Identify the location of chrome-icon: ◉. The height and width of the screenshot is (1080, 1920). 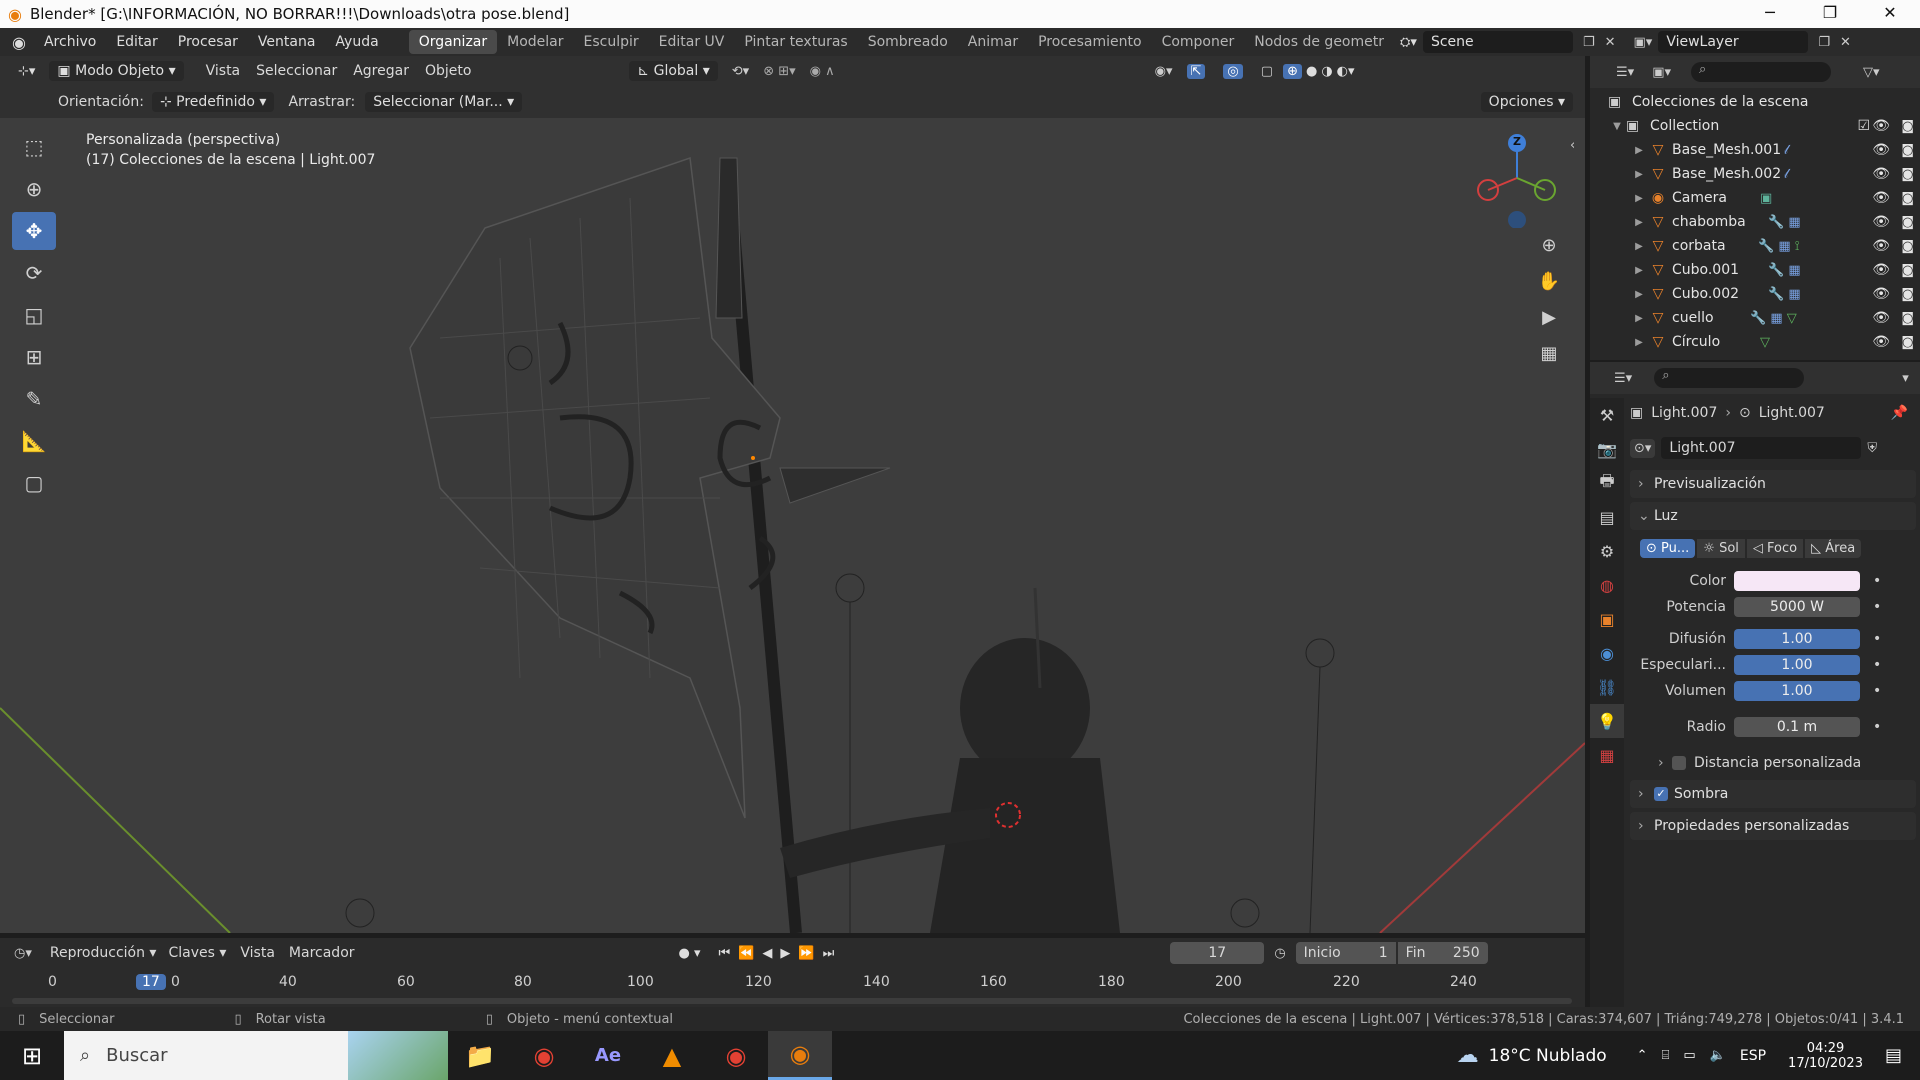
(544, 1055).